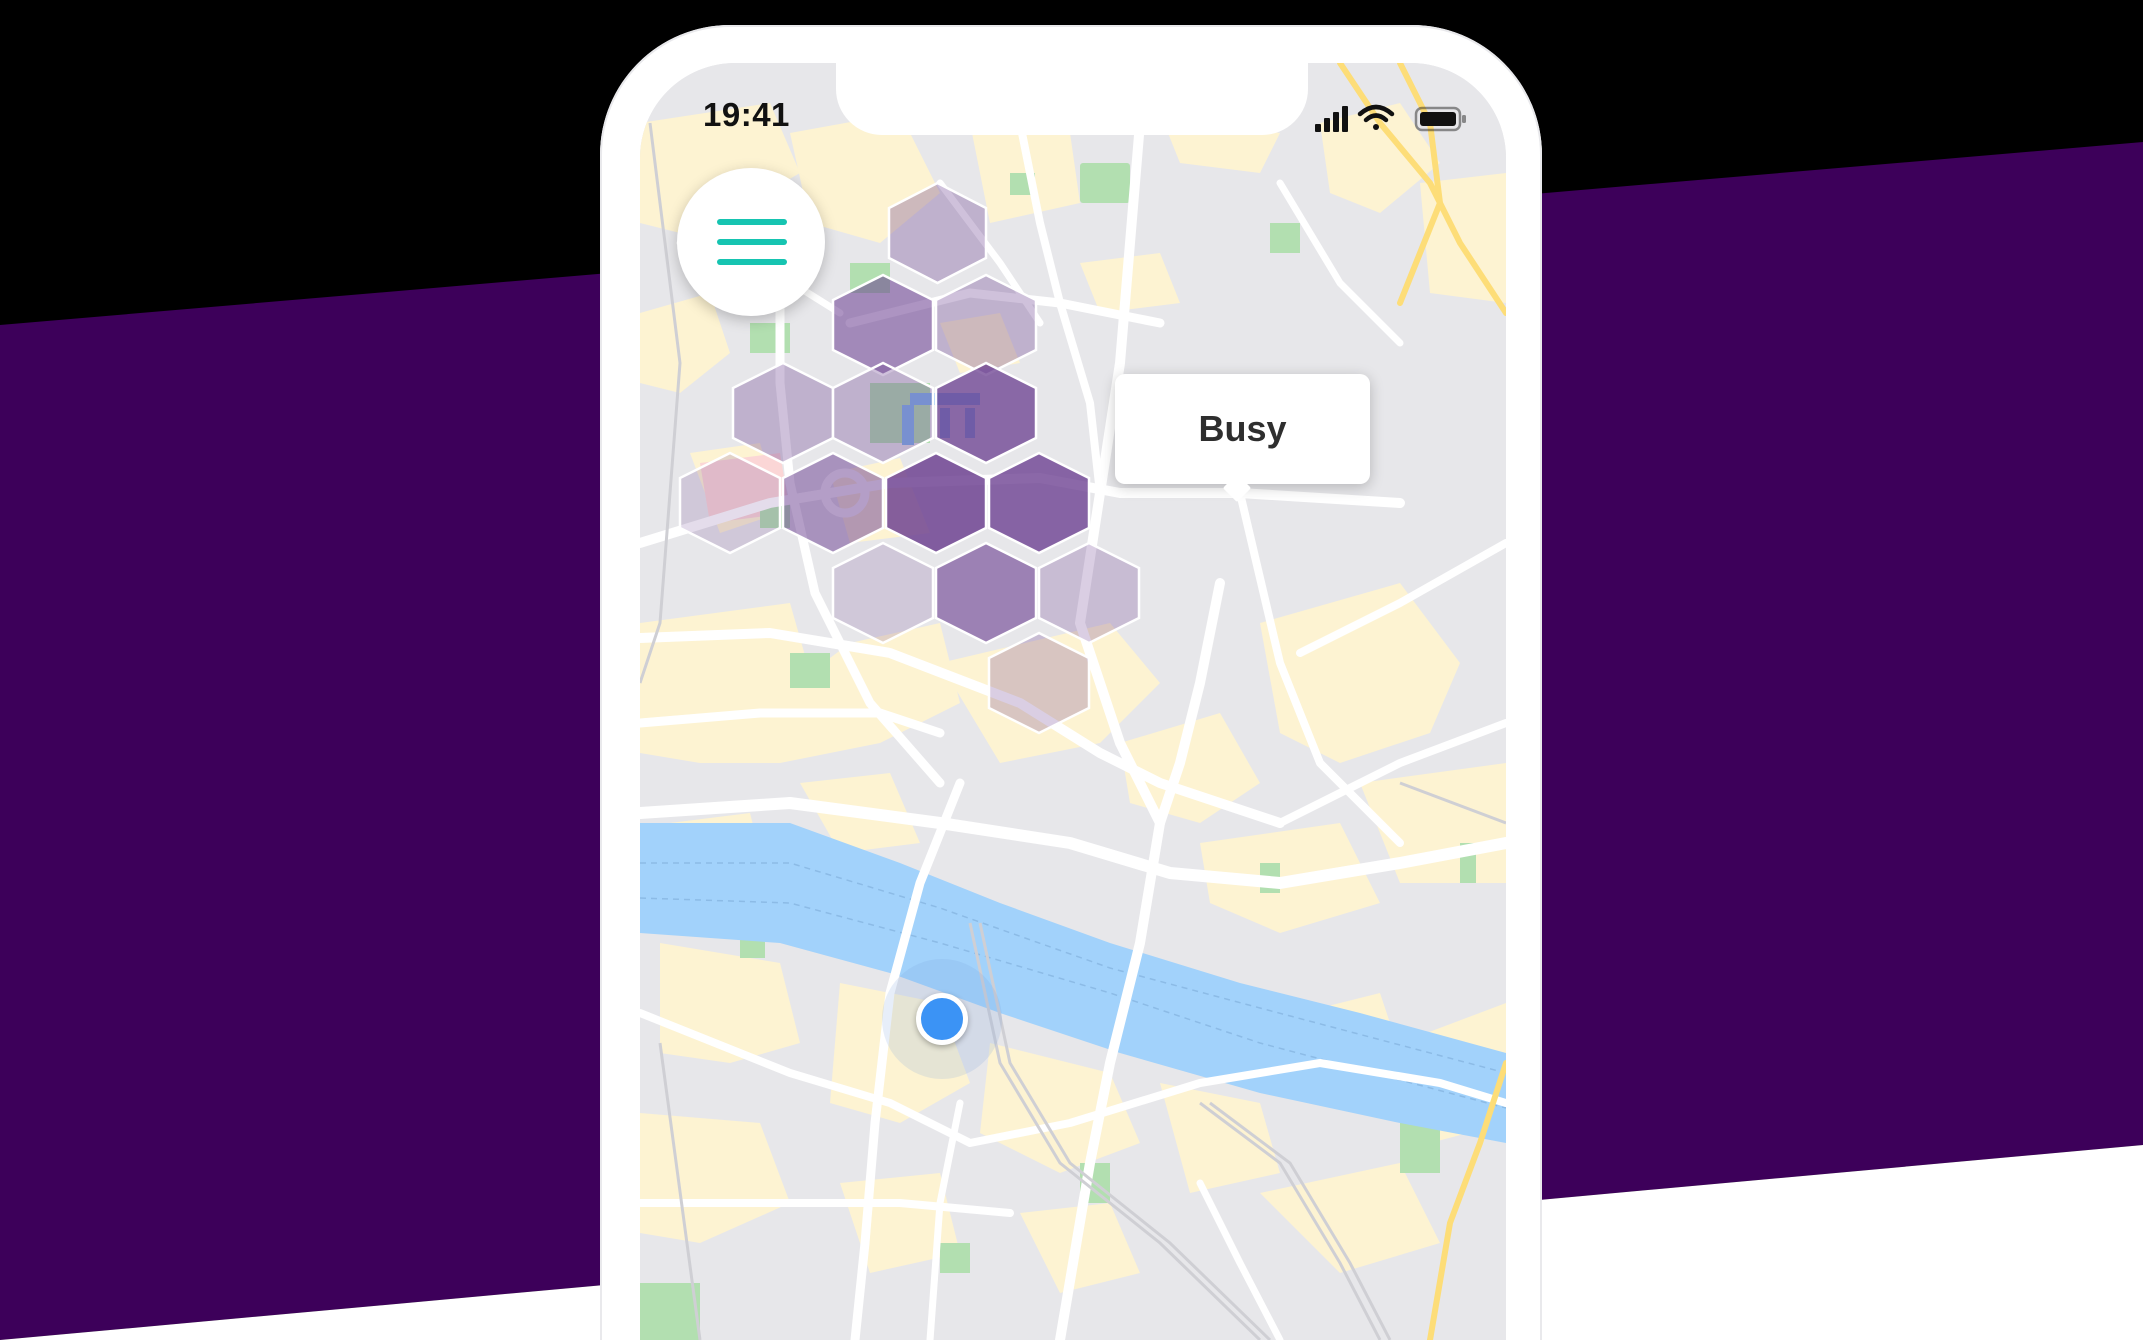  What do you see at coordinates (1331, 119) in the screenshot?
I see `signal-icon` at bounding box center [1331, 119].